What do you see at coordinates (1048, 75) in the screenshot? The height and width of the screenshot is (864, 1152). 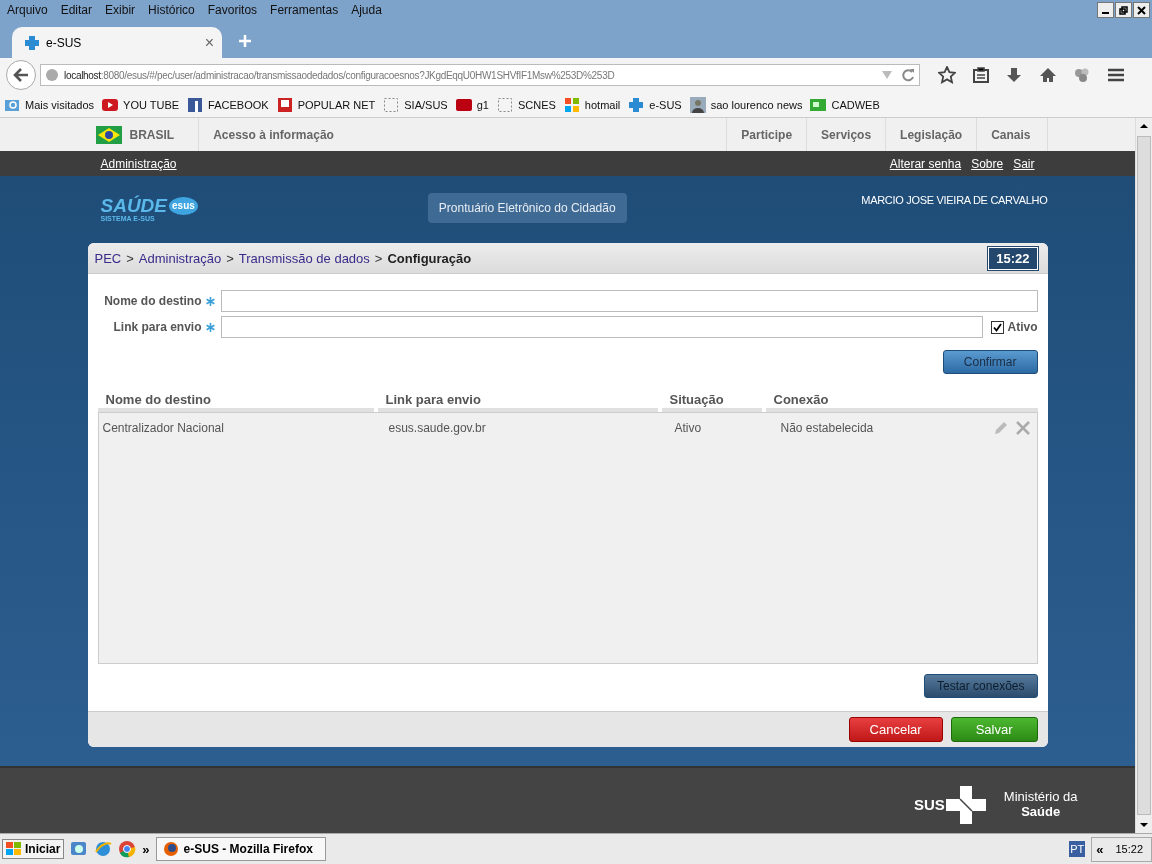 I see `home-icon` at bounding box center [1048, 75].